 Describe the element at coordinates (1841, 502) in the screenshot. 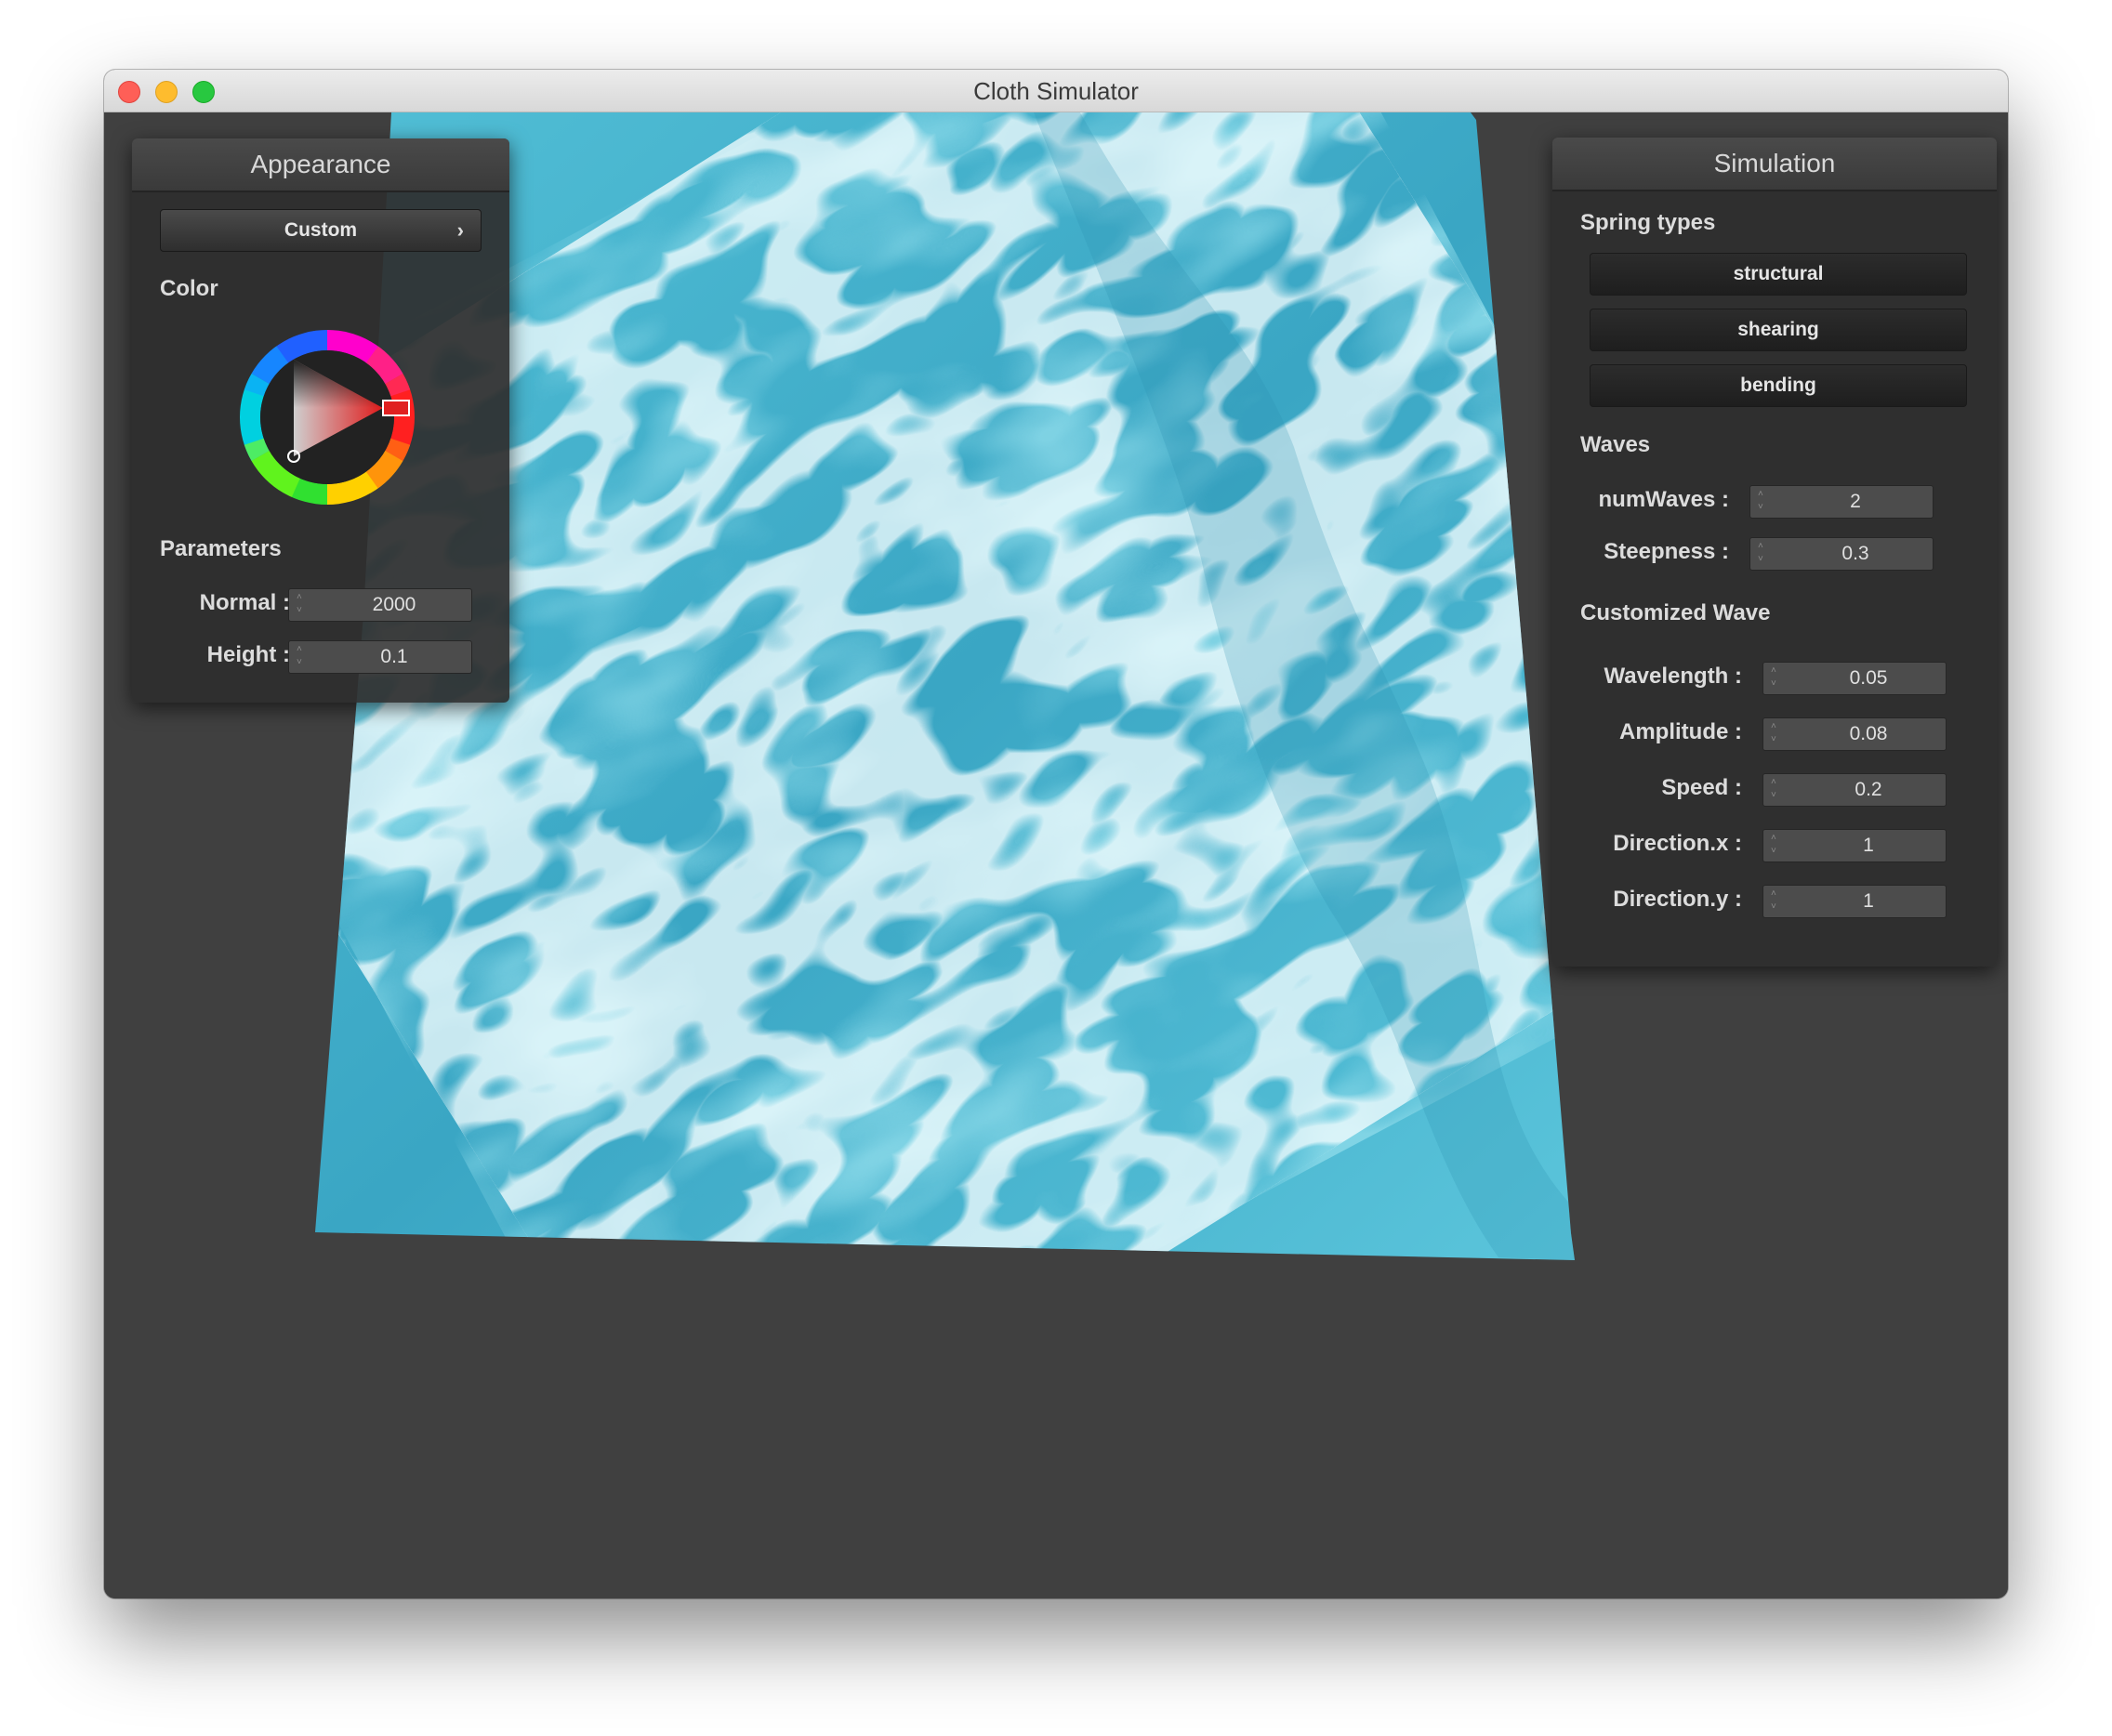

I see `num-waves-input: ˄ ˅ 2` at that location.